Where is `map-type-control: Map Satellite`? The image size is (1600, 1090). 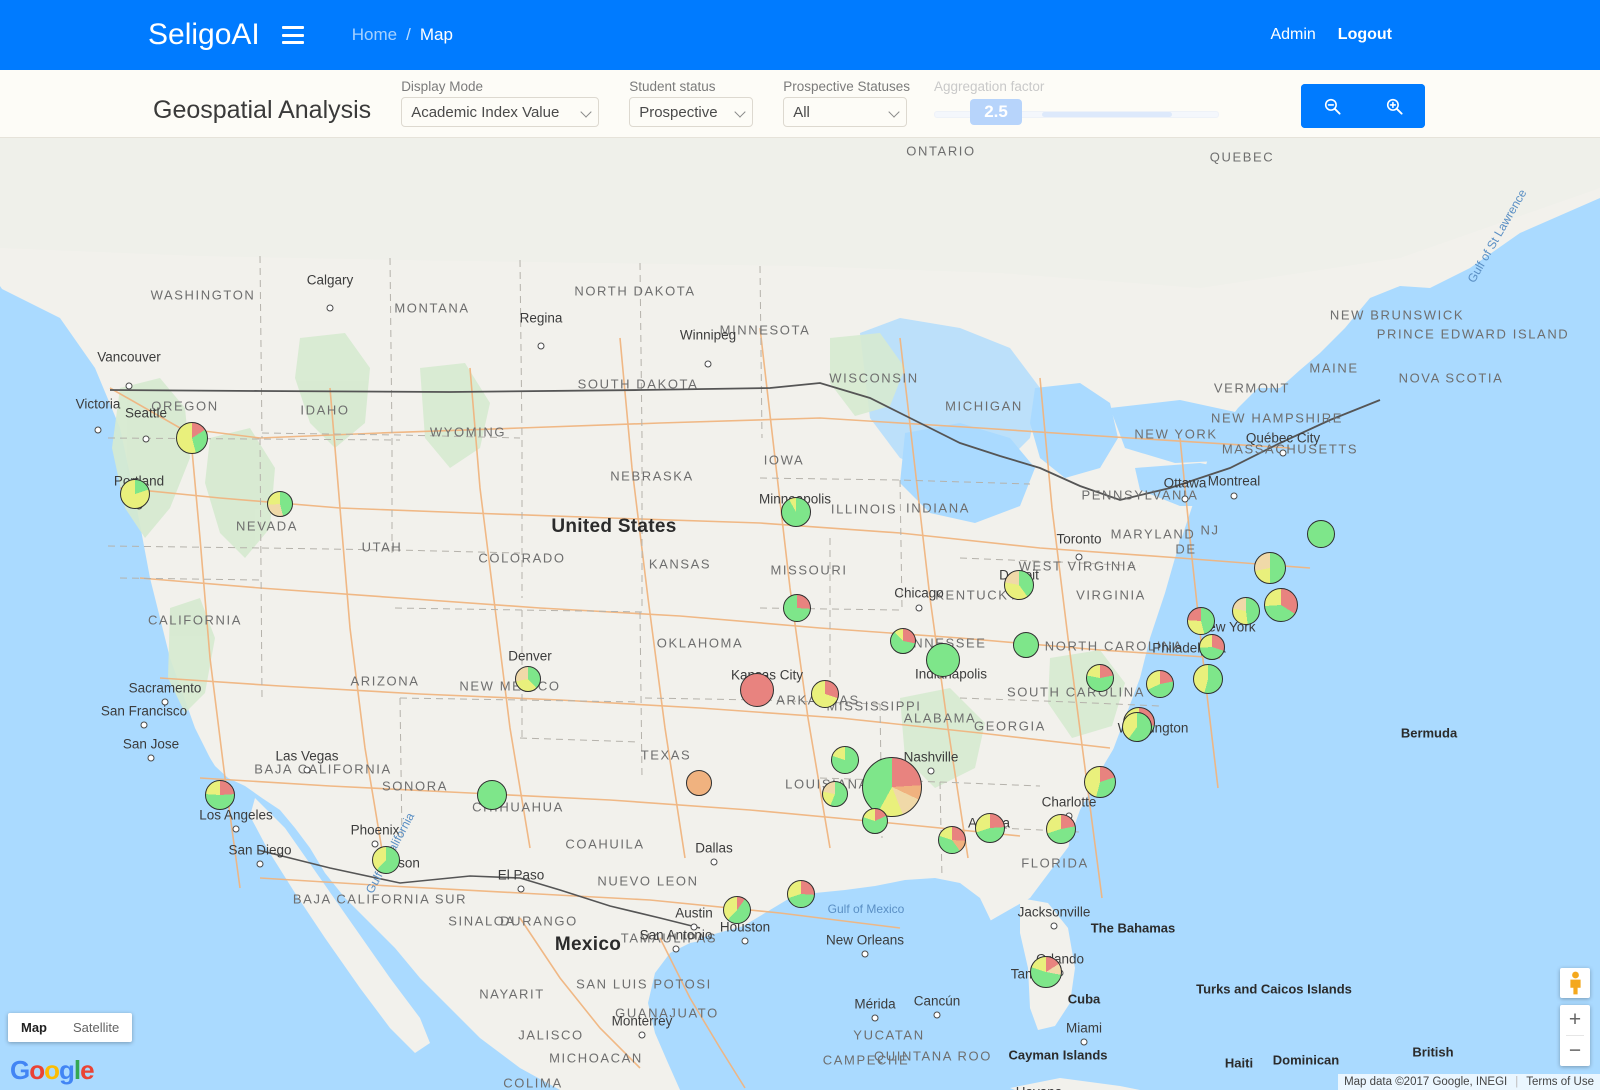 map-type-control: Map Satellite is located at coordinates (70, 1027).